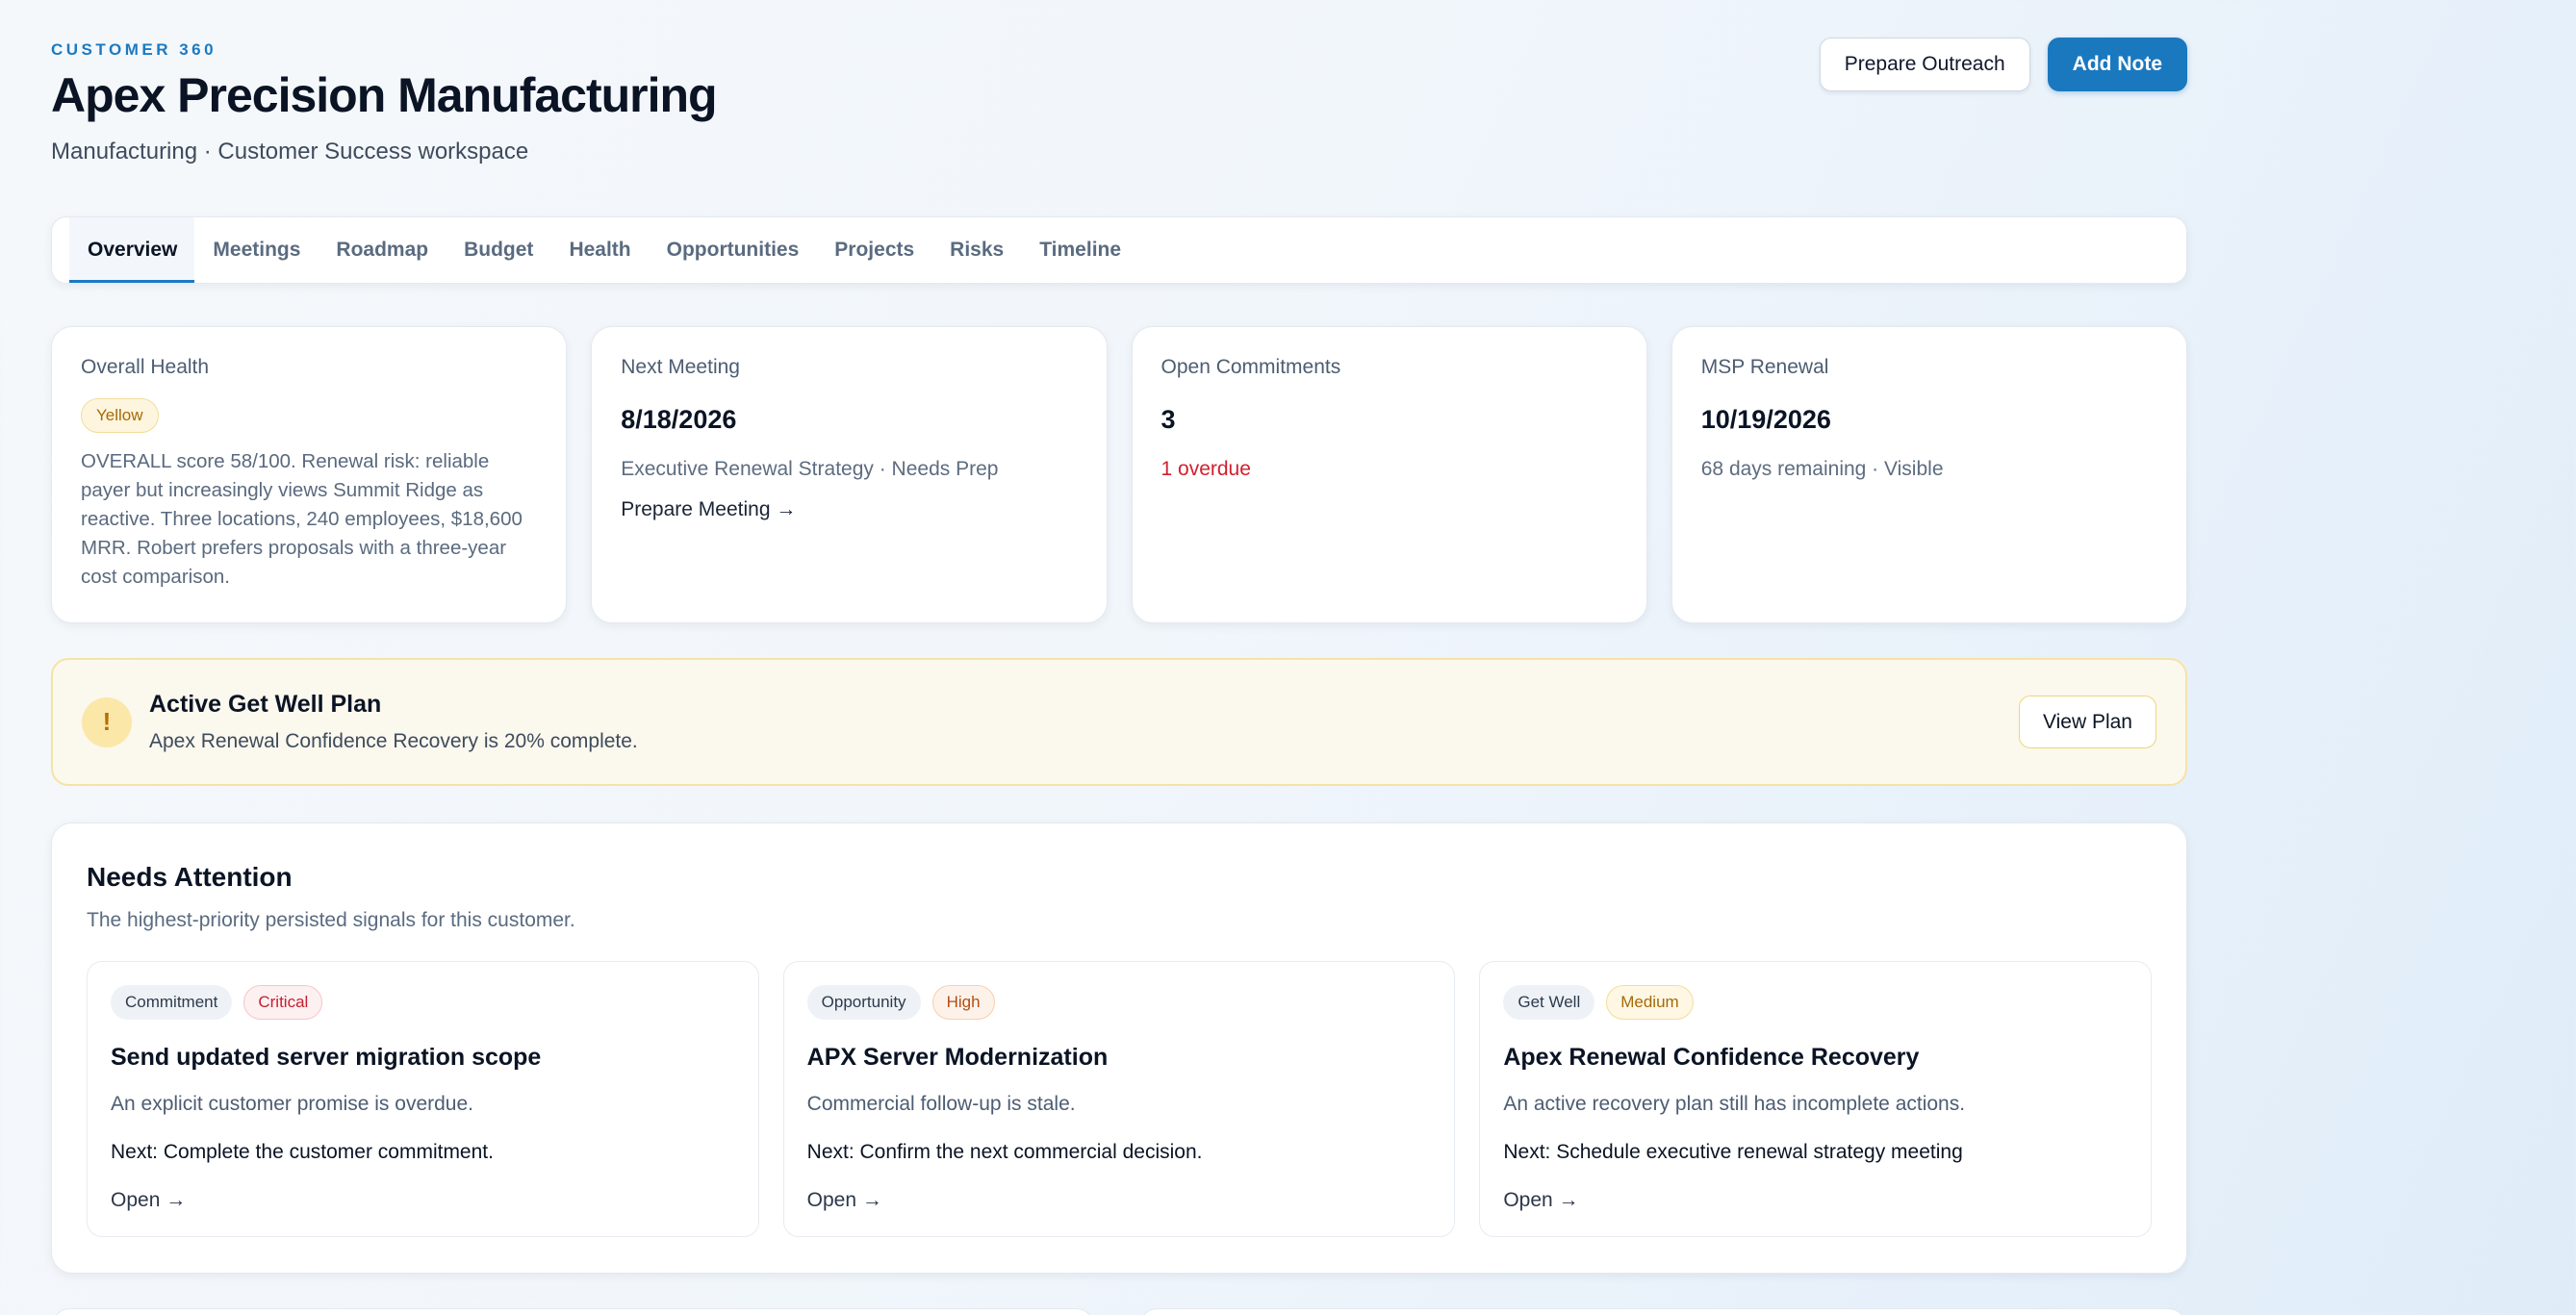 This screenshot has height=1315, width=2576. Describe the element at coordinates (873, 250) in the screenshot. I see `tab-projects: Projects` at that location.